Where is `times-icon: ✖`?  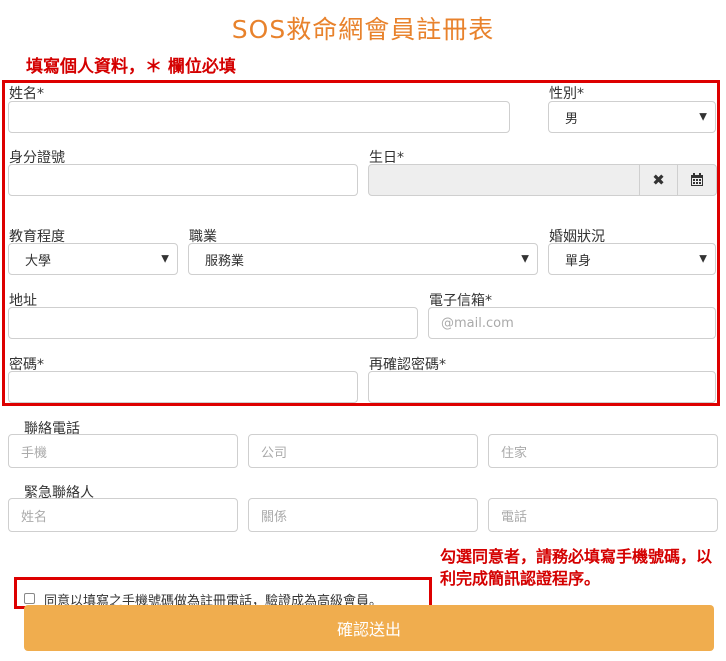
times-icon: ✖ is located at coordinates (658, 180).